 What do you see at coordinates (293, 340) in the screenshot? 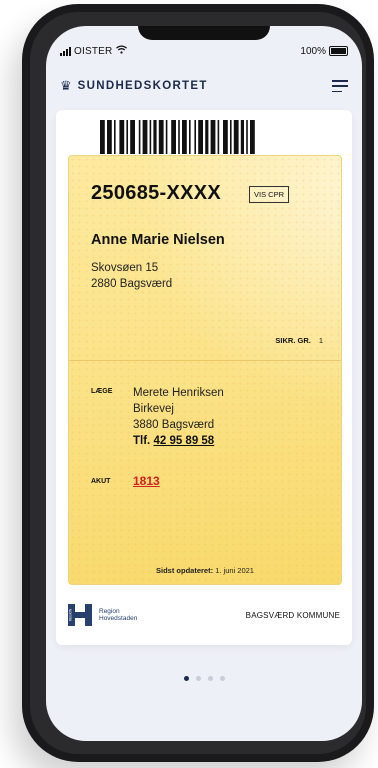
I see `insurance-group-label: SIKR. GR.` at bounding box center [293, 340].